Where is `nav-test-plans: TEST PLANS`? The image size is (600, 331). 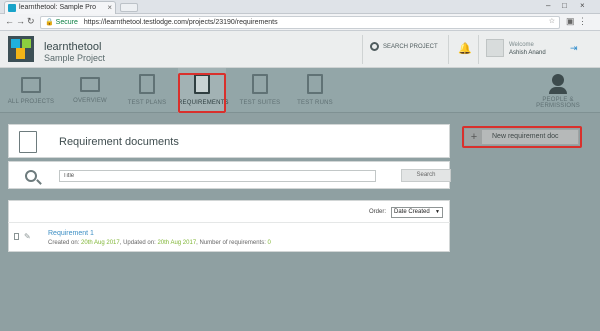 nav-test-plans: TEST PLANS is located at coordinates (147, 90).